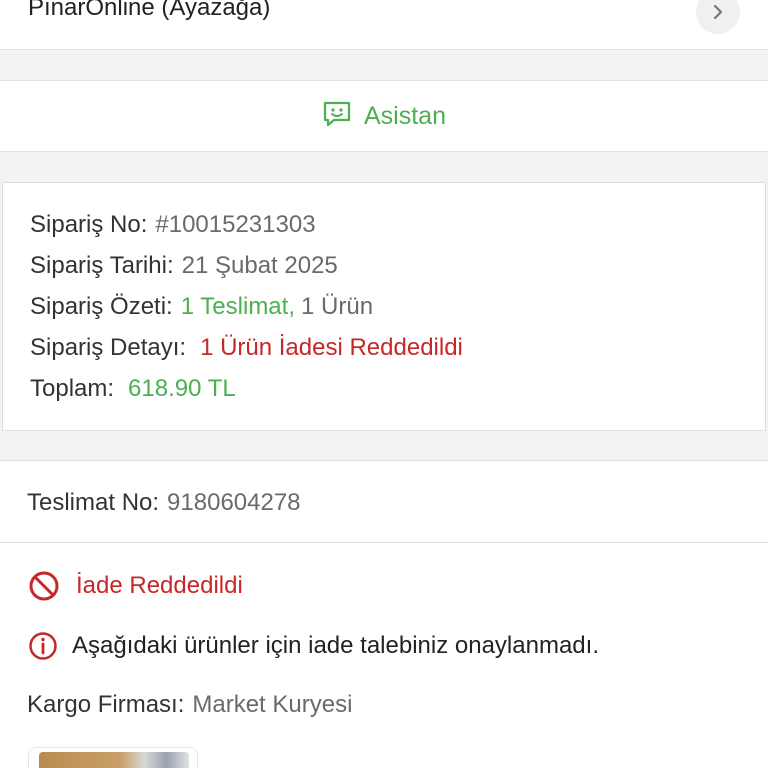 This screenshot has height=768, width=768. Describe the element at coordinates (149, 10) in the screenshot. I see `seller-name: PınarOnline (Ayazağa)` at that location.